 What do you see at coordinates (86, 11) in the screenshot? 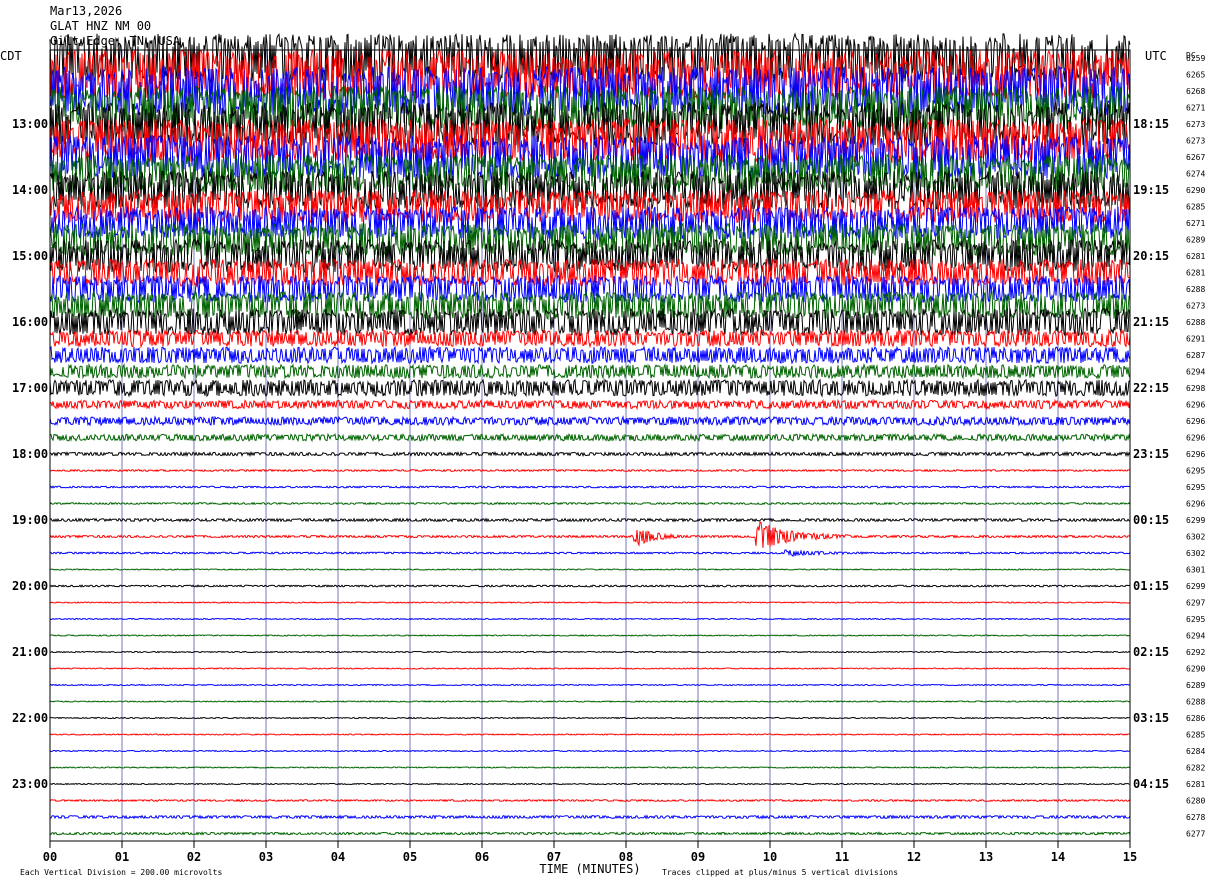
I see `date-label: Mar13,2026` at bounding box center [86, 11].